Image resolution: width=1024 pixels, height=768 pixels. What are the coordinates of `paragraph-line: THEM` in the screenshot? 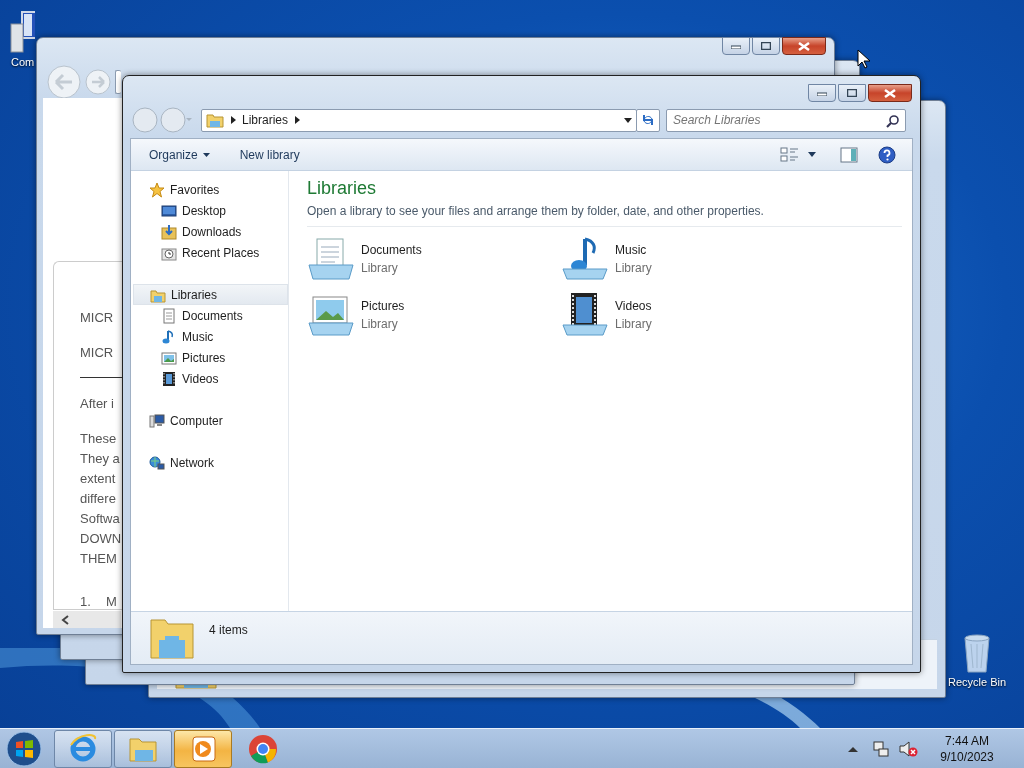 It's located at (98, 559).